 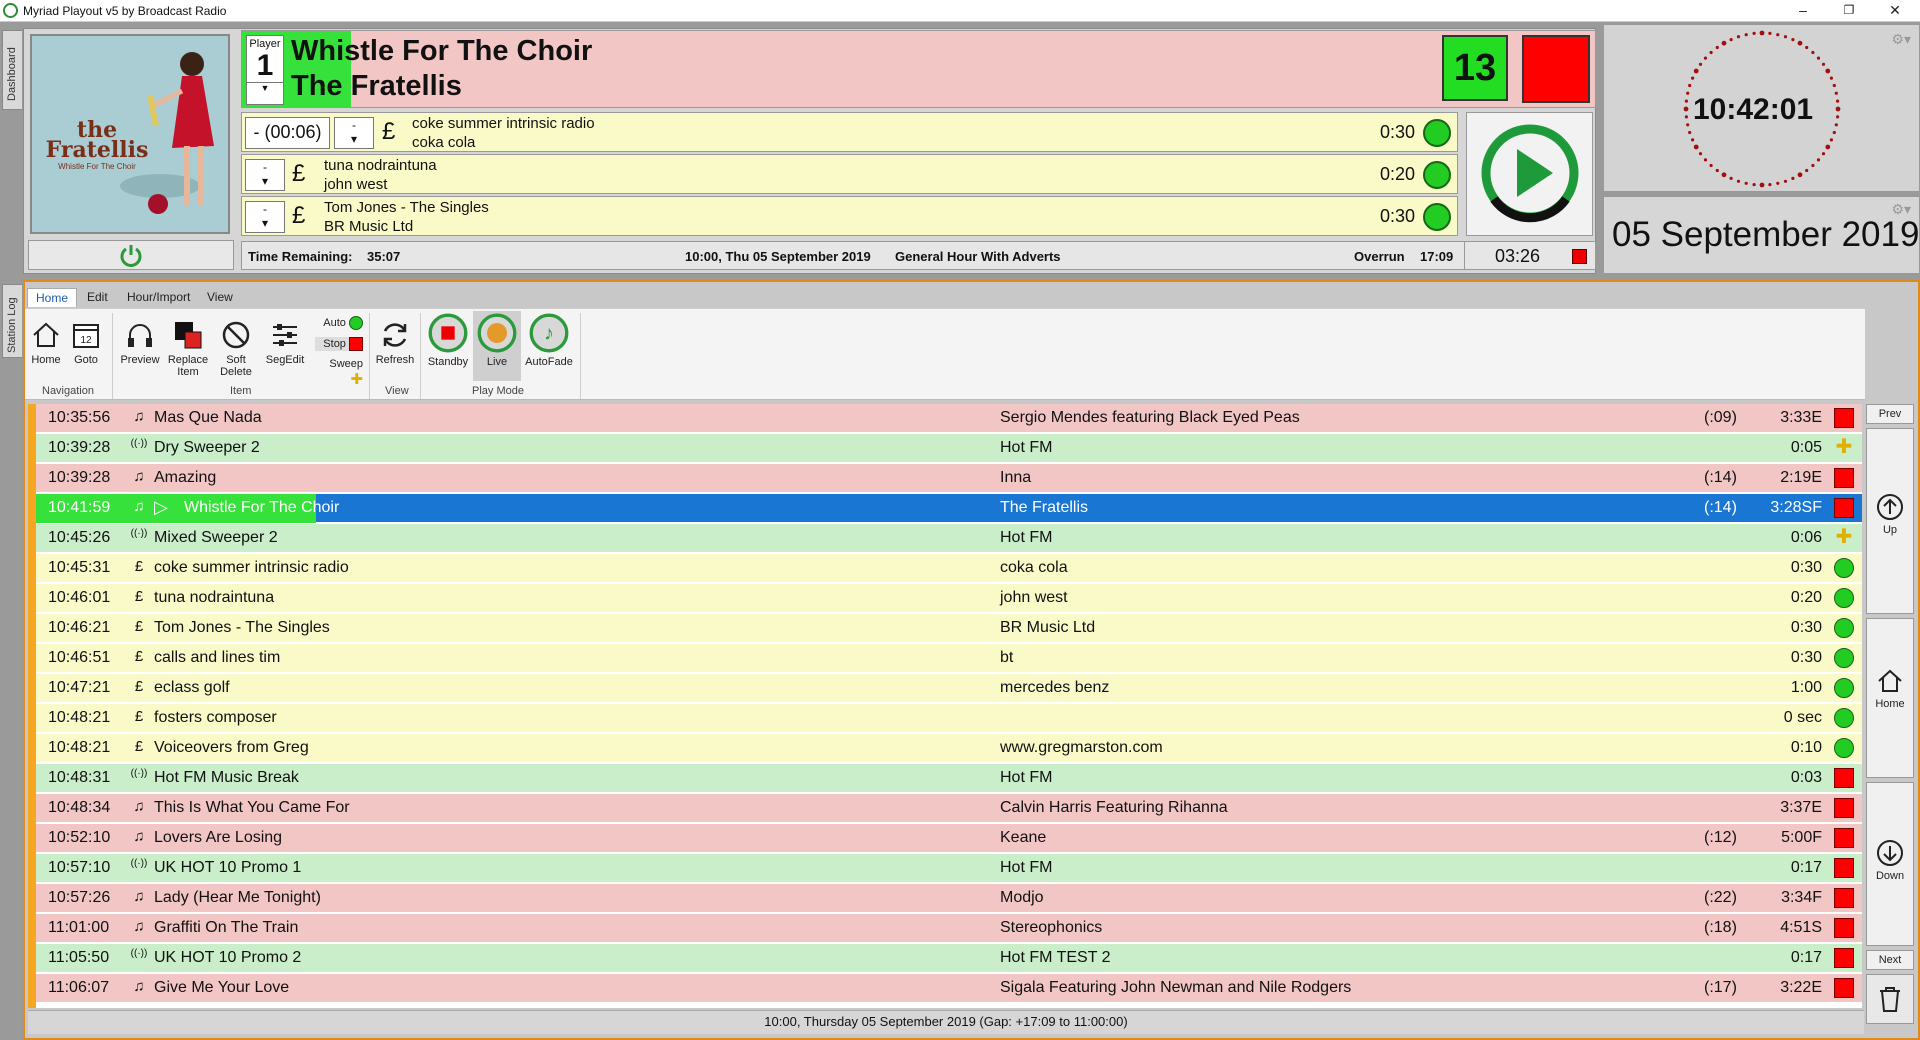 What do you see at coordinates (395, 342) in the screenshot?
I see `refresh-button: Refresh` at bounding box center [395, 342].